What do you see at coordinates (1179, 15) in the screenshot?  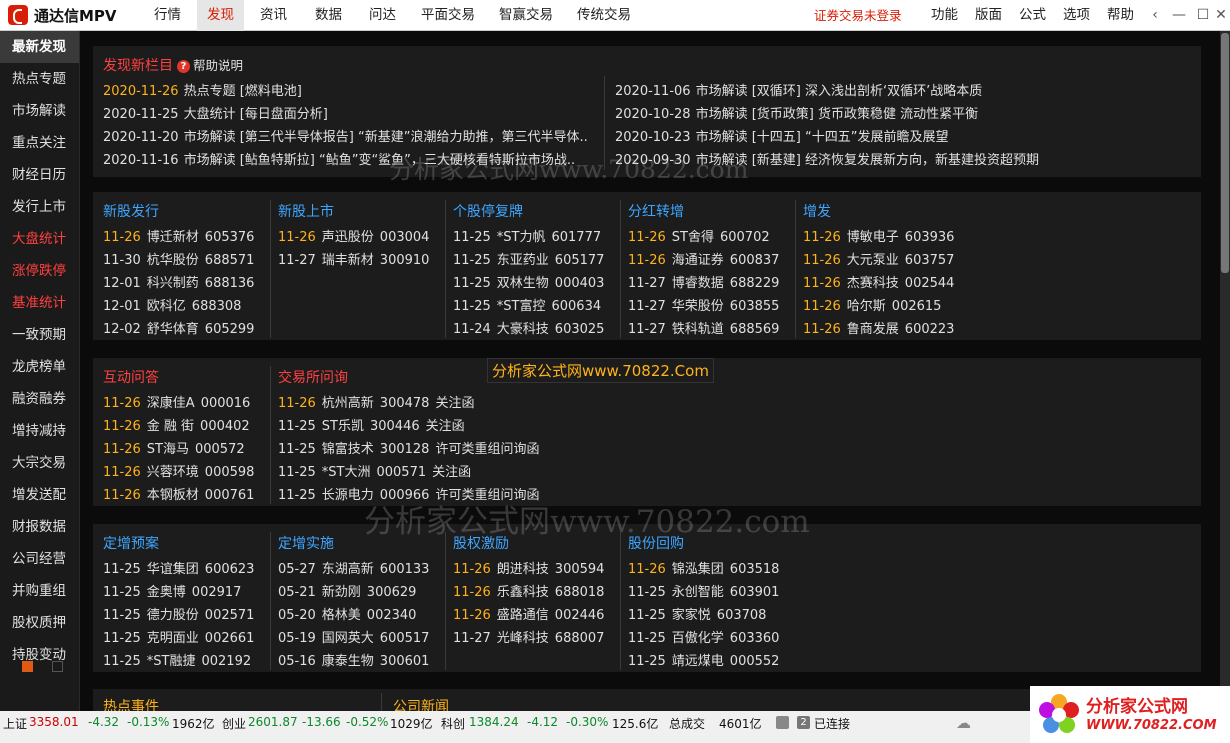 I see `minimize-icon: —` at bounding box center [1179, 15].